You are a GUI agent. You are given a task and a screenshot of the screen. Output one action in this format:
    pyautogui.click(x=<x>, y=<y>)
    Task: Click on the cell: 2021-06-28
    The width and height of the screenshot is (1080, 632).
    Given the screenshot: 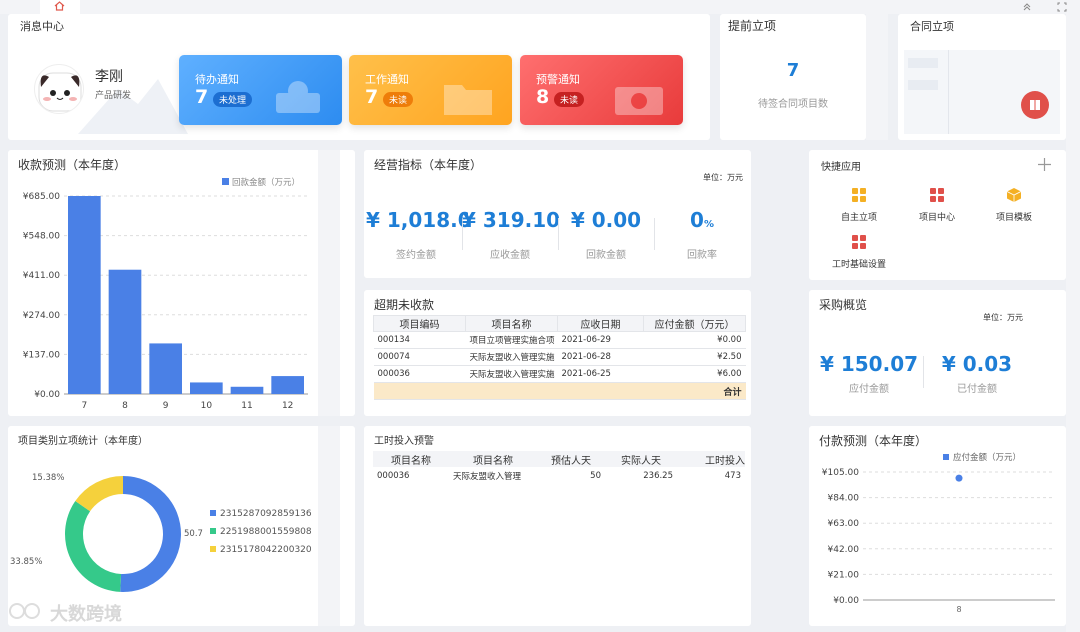 What is the action you would take?
    pyautogui.click(x=600, y=357)
    